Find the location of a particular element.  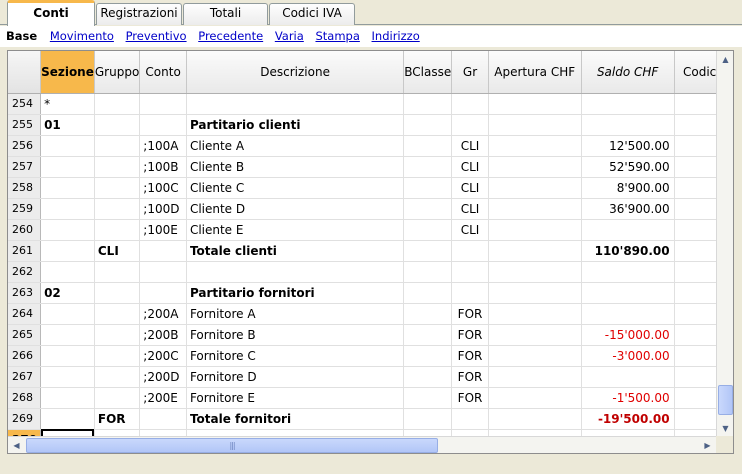

cell-gruppo: FOR is located at coordinates (117, 419).